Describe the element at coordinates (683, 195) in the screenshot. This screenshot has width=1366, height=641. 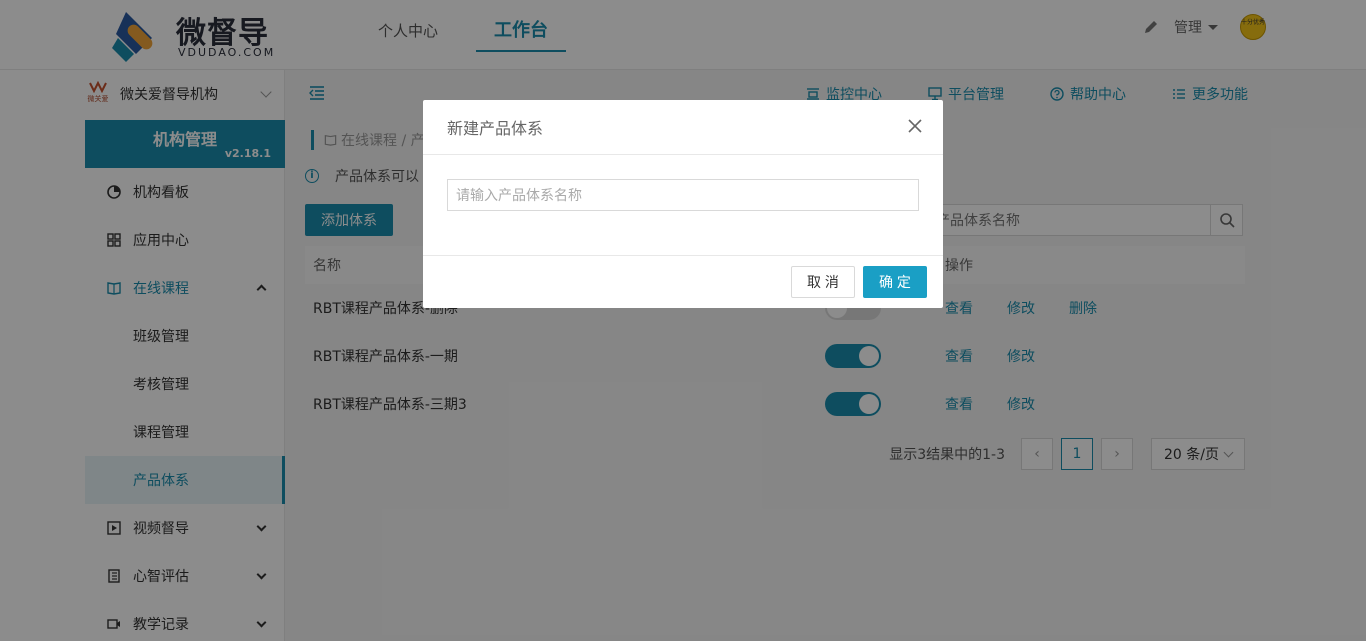
I see `product-system-name-input` at that location.